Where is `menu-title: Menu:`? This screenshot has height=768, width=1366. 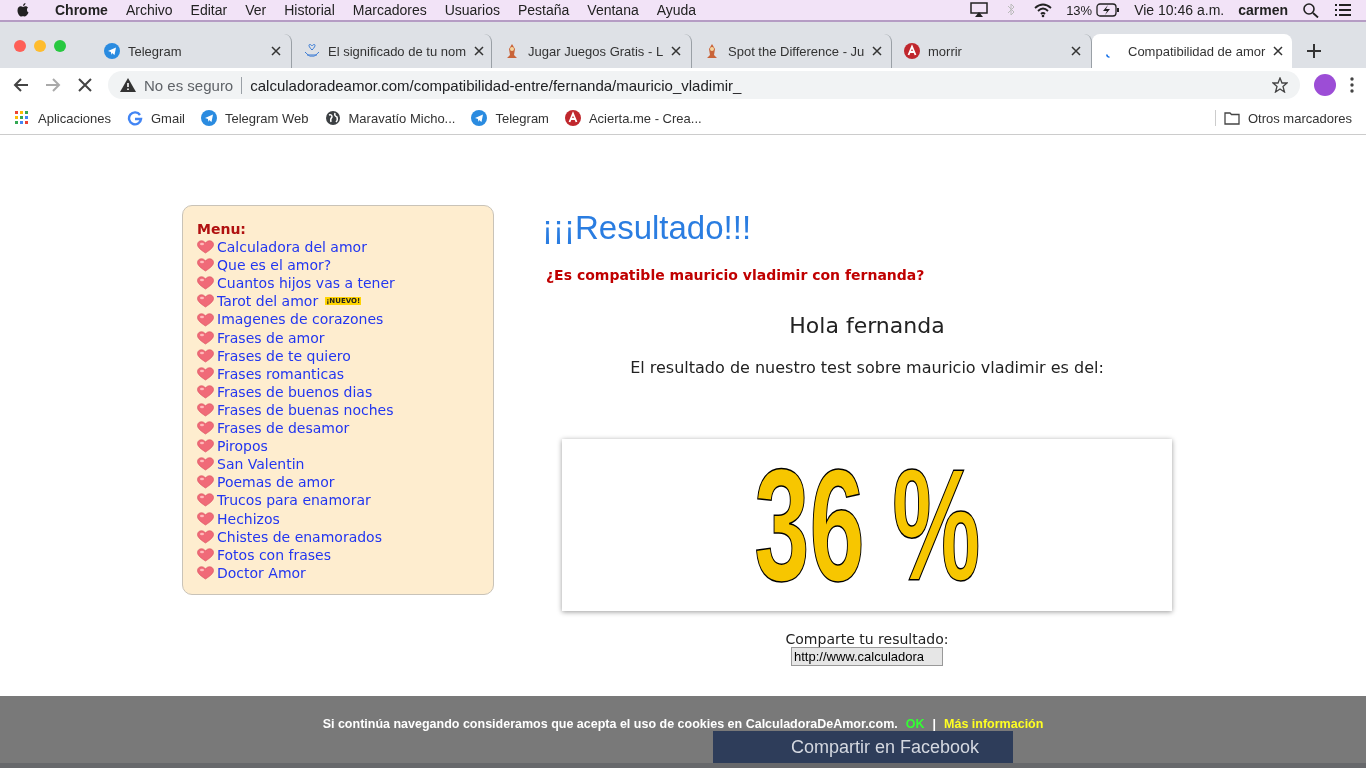 menu-title: Menu: is located at coordinates (222, 229).